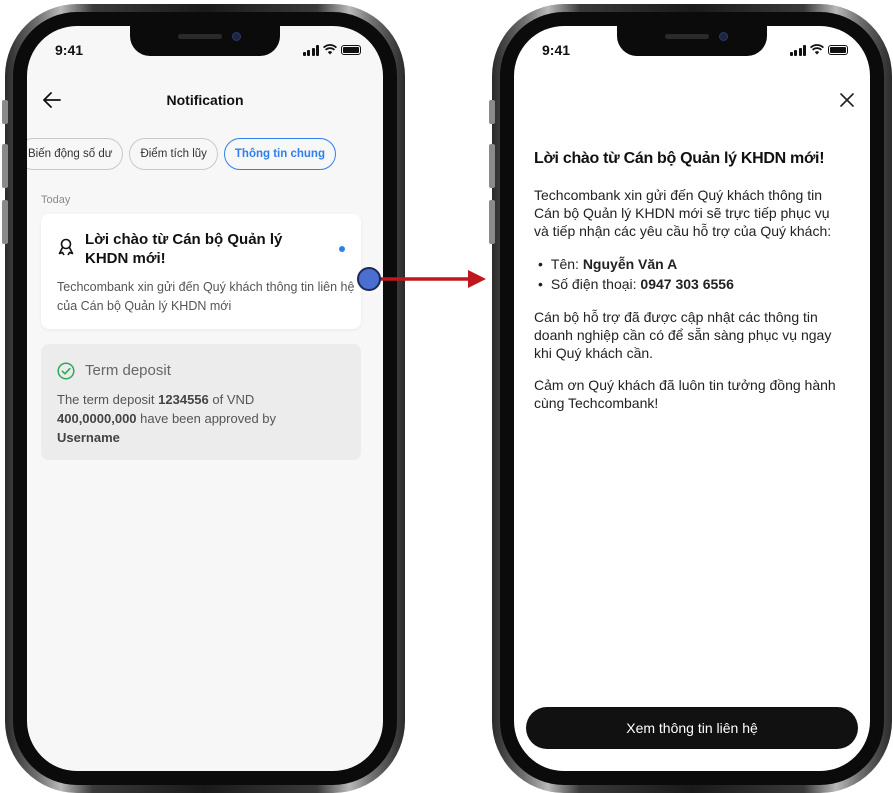 The width and height of the screenshot is (893, 793). Describe the element at coordinates (183, 399) in the screenshot. I see `deposit-id: 1234556` at that location.